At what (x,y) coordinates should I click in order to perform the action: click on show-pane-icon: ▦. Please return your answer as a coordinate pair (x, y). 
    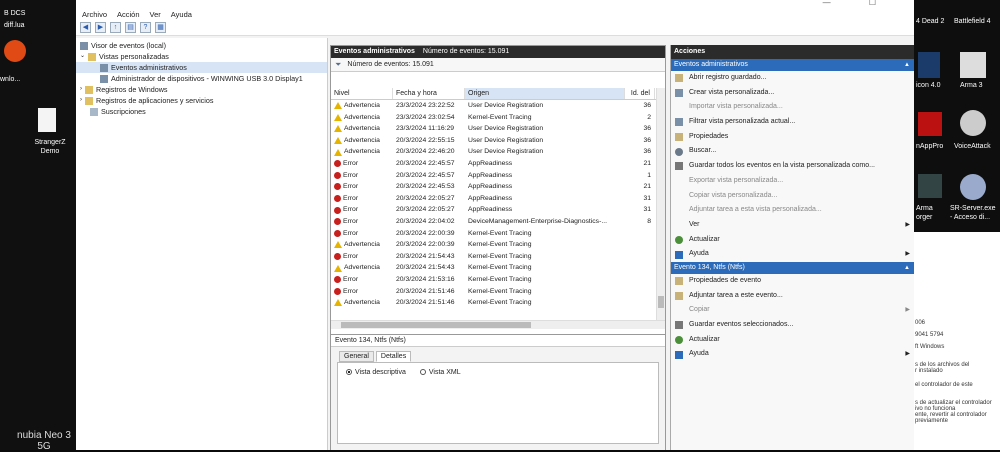
    Looking at the image, I should click on (160, 27).